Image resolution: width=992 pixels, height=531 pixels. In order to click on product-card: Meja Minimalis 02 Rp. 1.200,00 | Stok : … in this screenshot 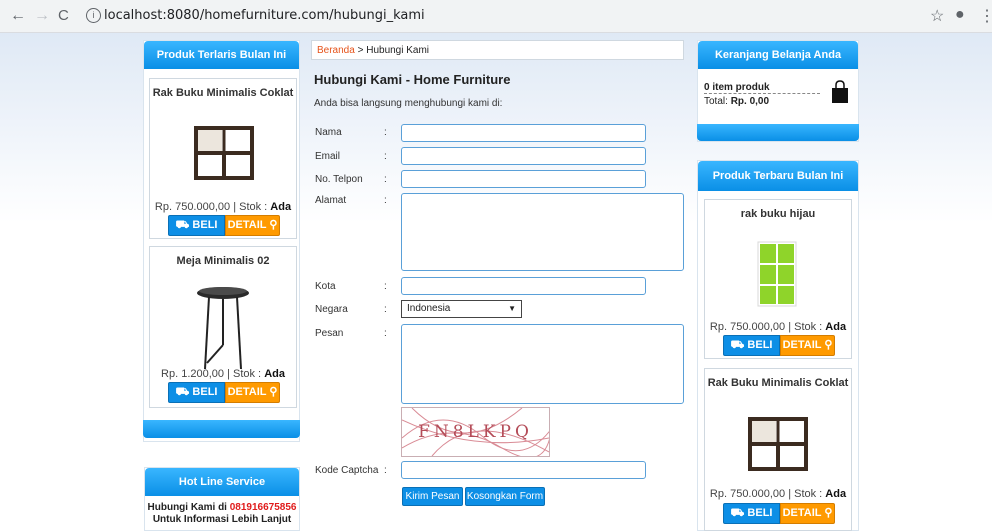, I will do `click(223, 327)`.